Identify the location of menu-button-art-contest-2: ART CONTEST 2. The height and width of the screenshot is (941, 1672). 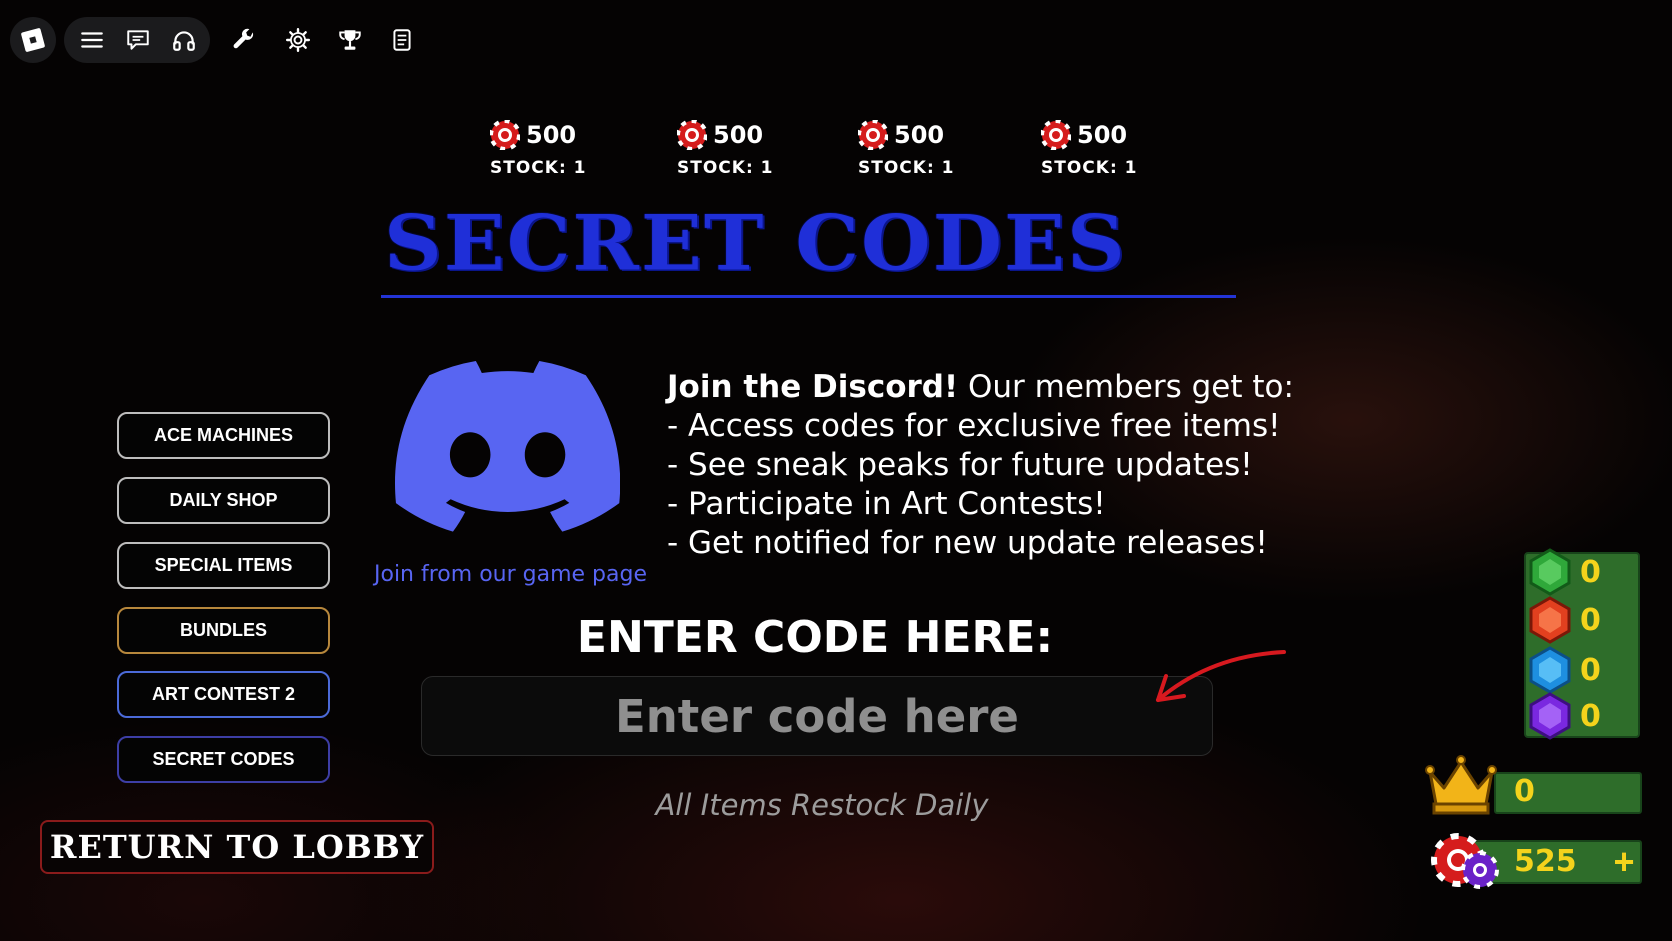
(223, 694).